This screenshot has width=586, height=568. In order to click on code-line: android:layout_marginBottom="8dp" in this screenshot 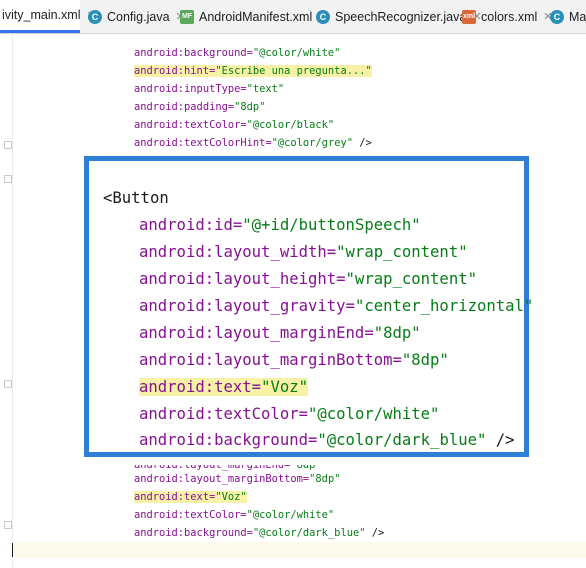, I will do `click(237, 479)`.